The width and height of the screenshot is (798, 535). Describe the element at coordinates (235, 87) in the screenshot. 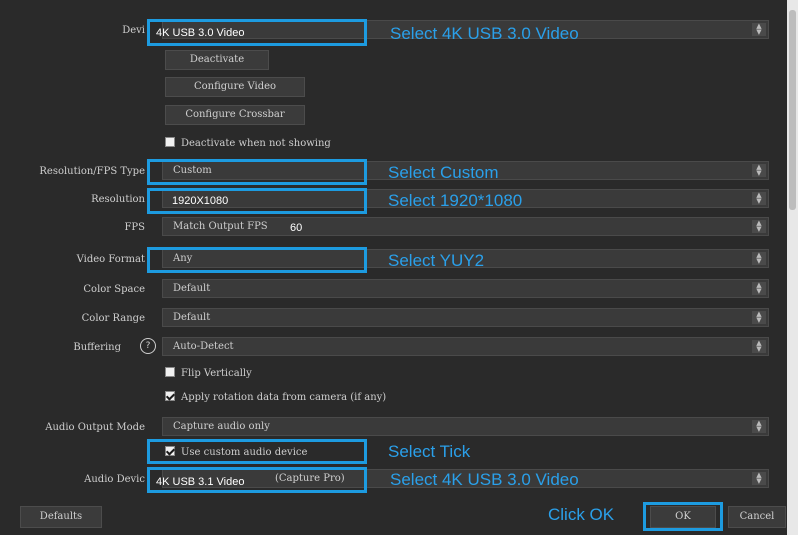

I see `configure-video-button: Configure Video` at that location.